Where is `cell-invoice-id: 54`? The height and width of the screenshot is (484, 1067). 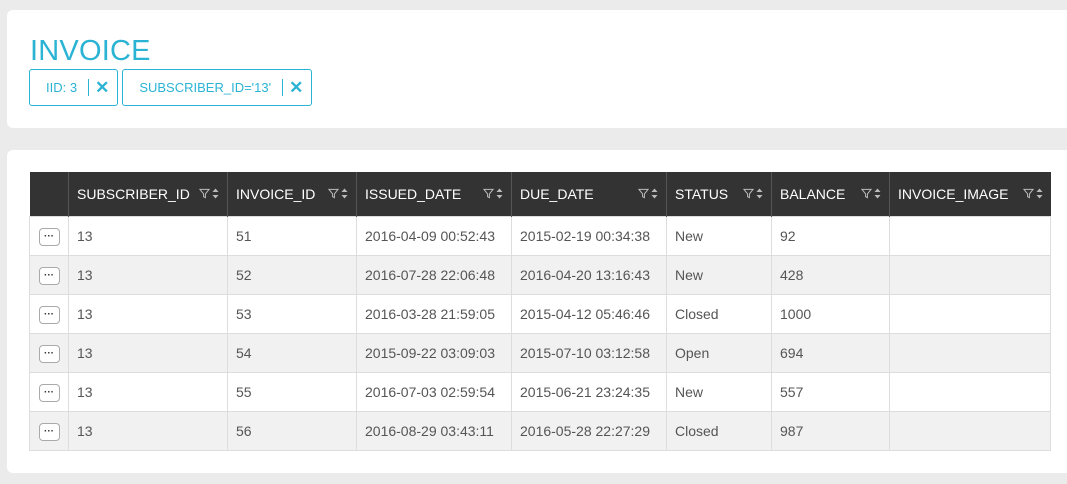
cell-invoice-id: 54 is located at coordinates (292, 352).